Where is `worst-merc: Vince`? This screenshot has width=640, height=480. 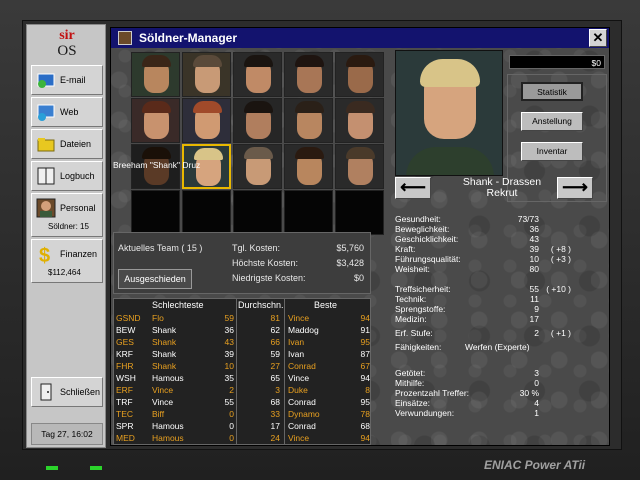 worst-merc: Vince is located at coordinates (163, 402).